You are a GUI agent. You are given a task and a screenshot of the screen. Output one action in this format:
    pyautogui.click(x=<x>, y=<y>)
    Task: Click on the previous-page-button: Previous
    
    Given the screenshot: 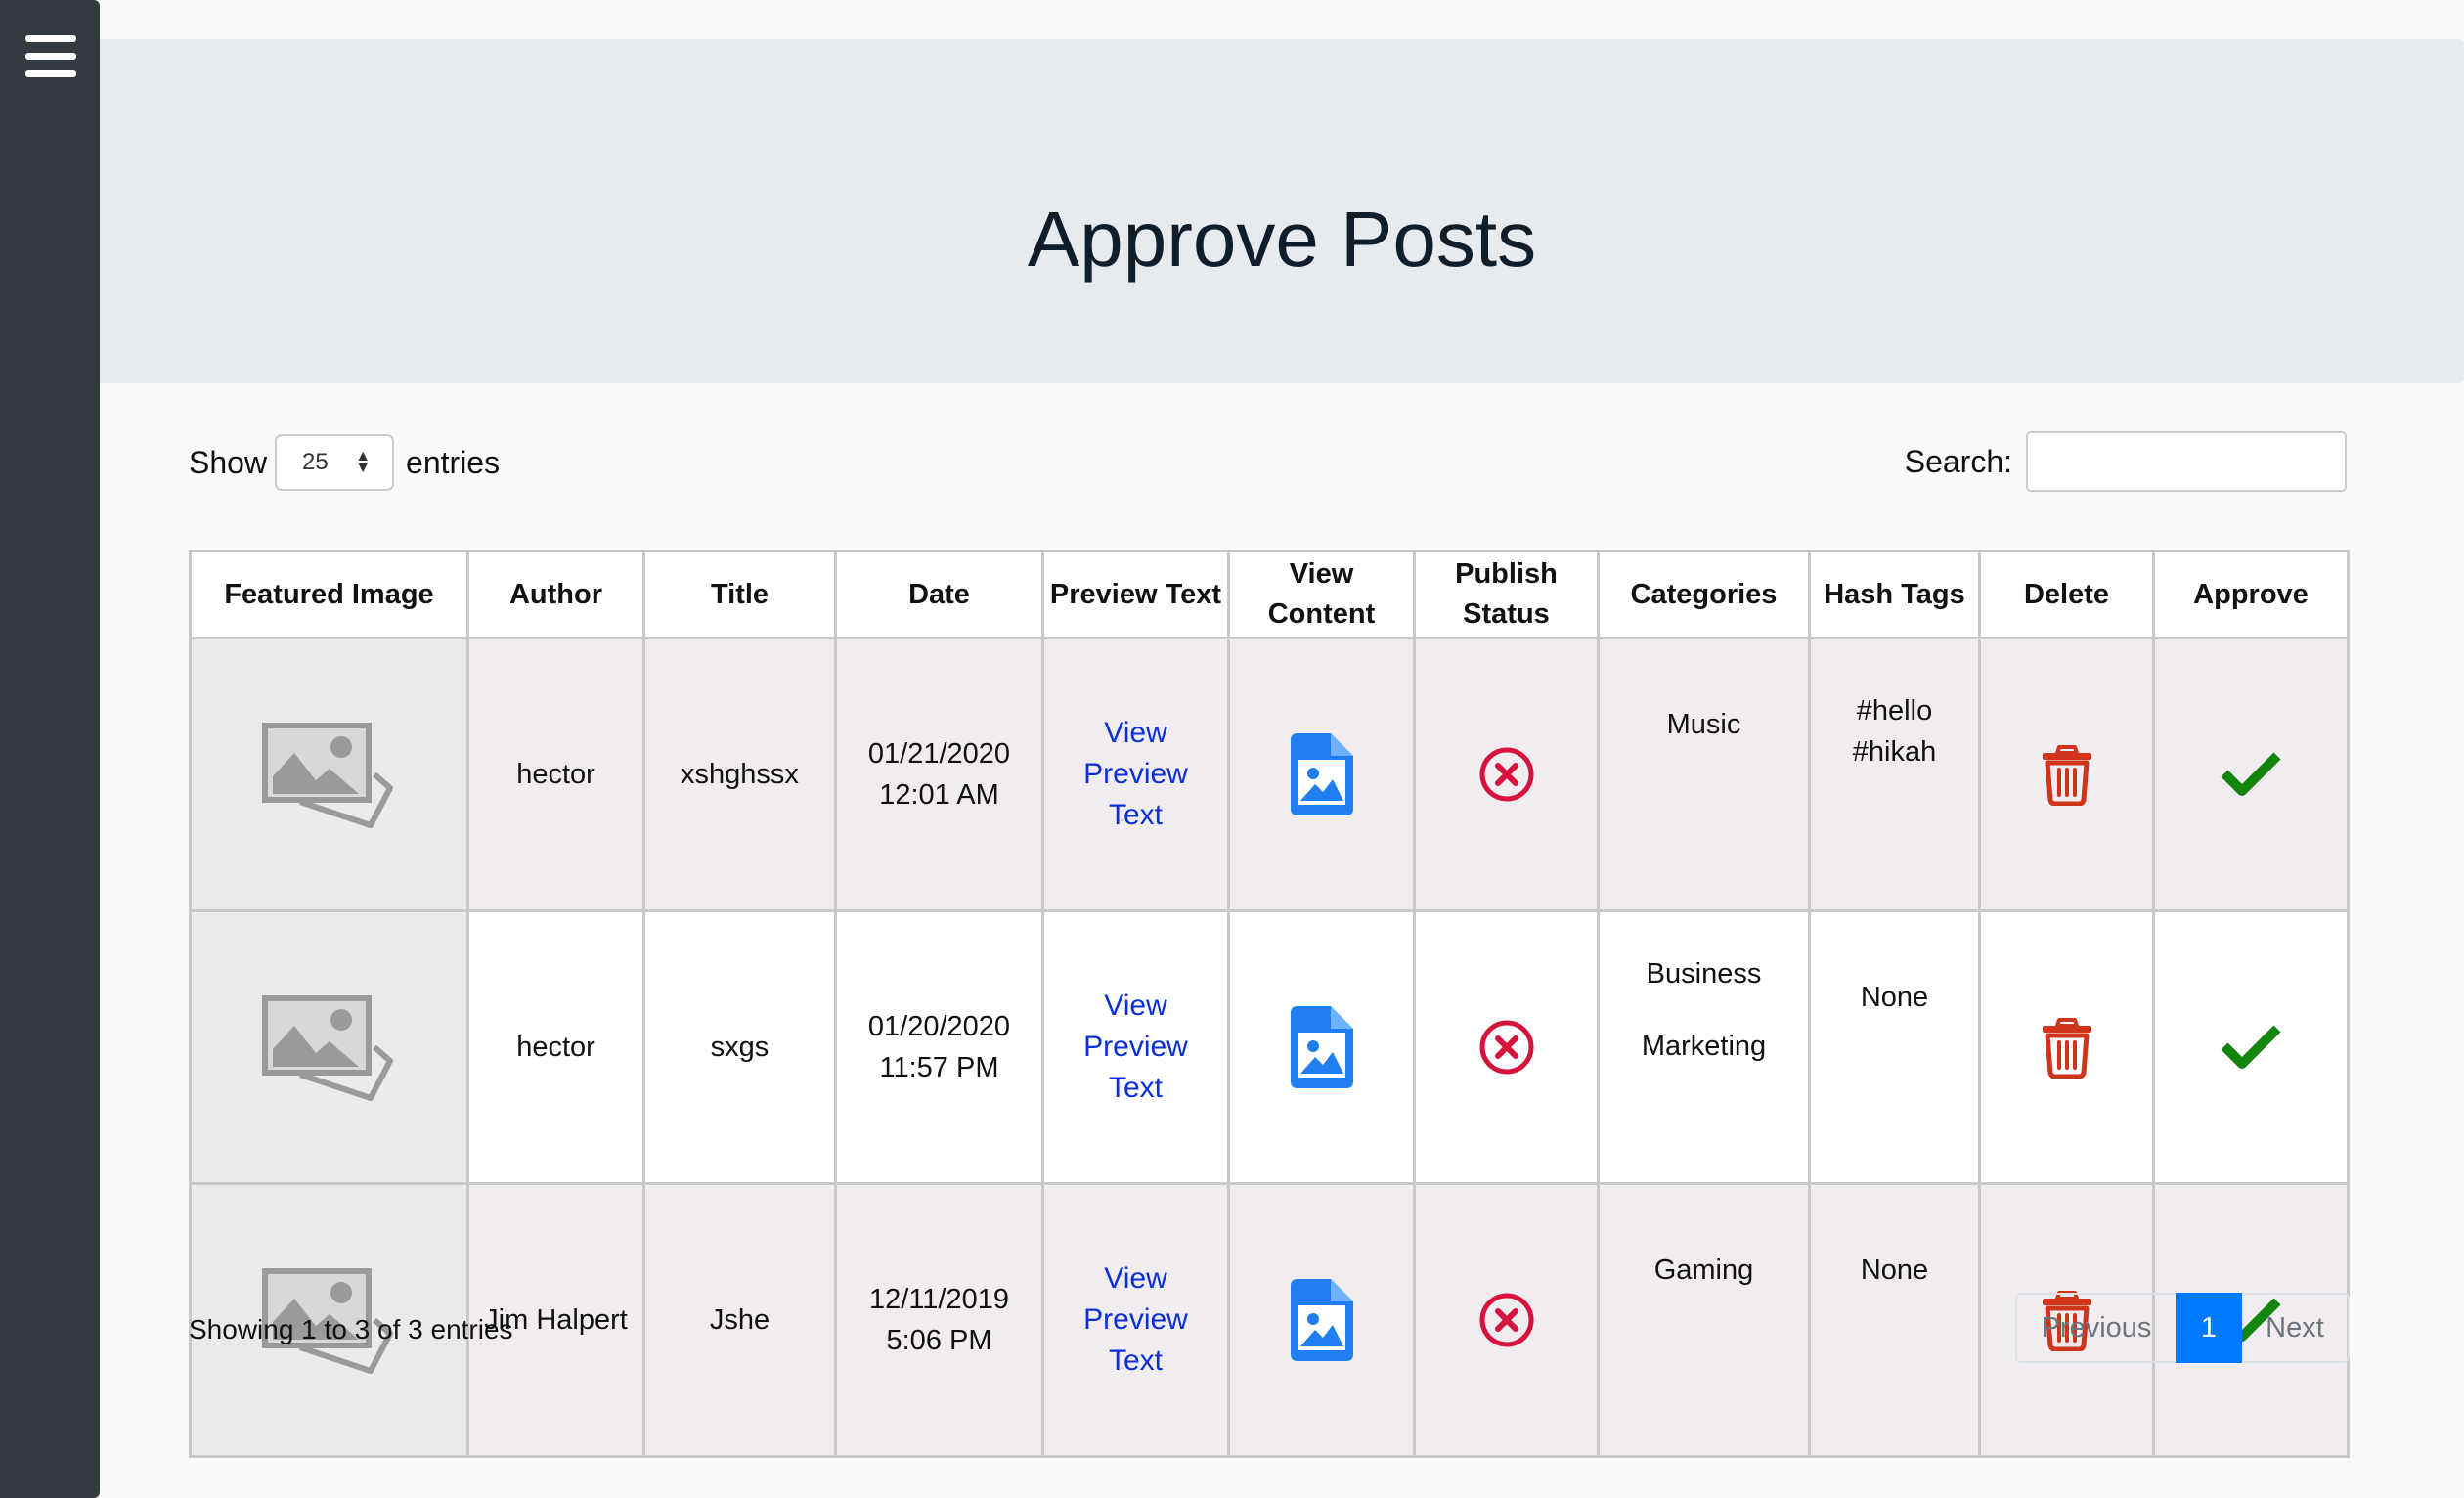 What is the action you would take?
    pyautogui.click(x=2095, y=1328)
    